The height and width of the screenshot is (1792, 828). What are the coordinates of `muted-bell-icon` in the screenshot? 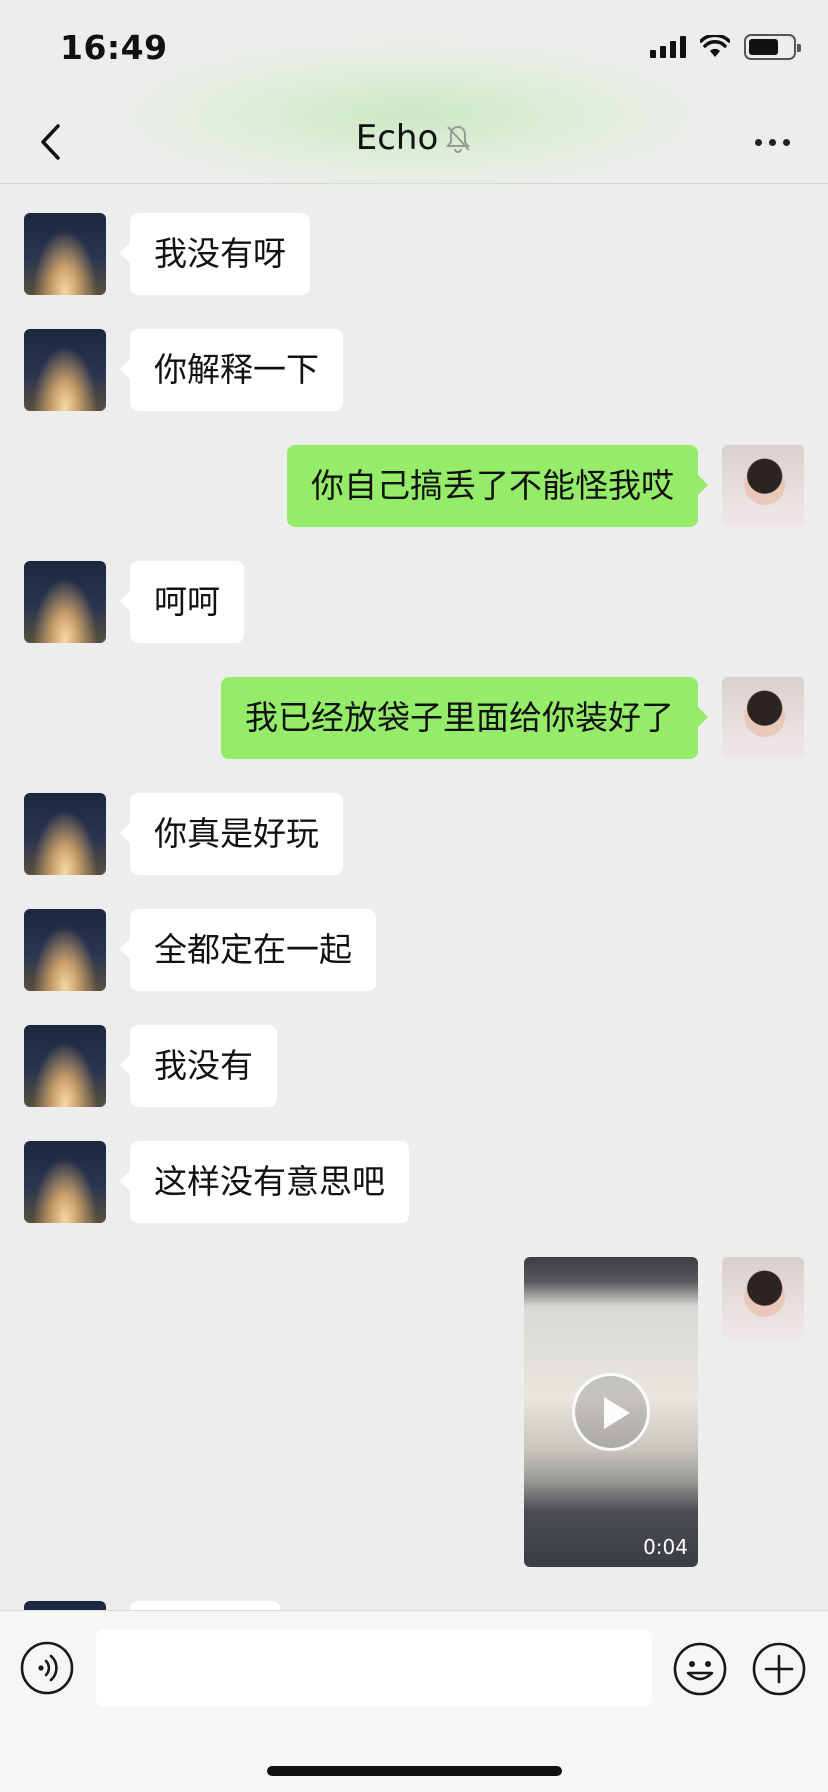 It's located at (458, 139).